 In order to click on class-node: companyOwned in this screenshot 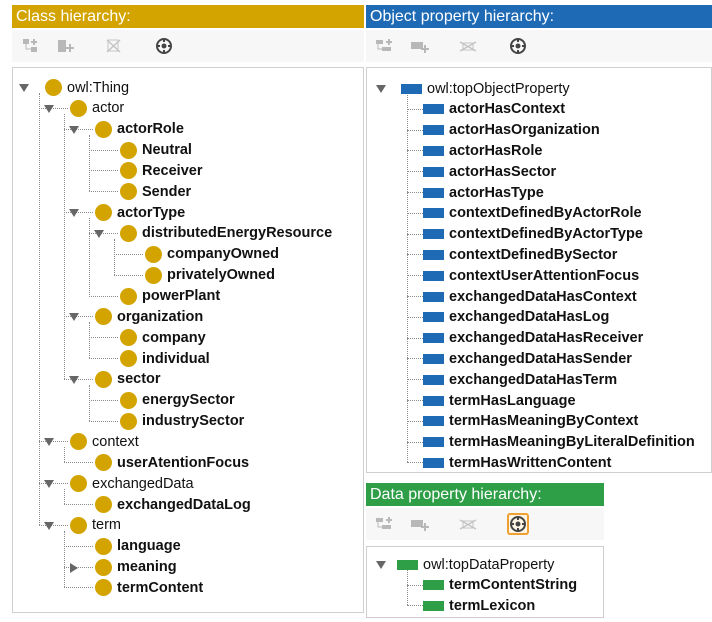, I will do `click(212, 254)`.